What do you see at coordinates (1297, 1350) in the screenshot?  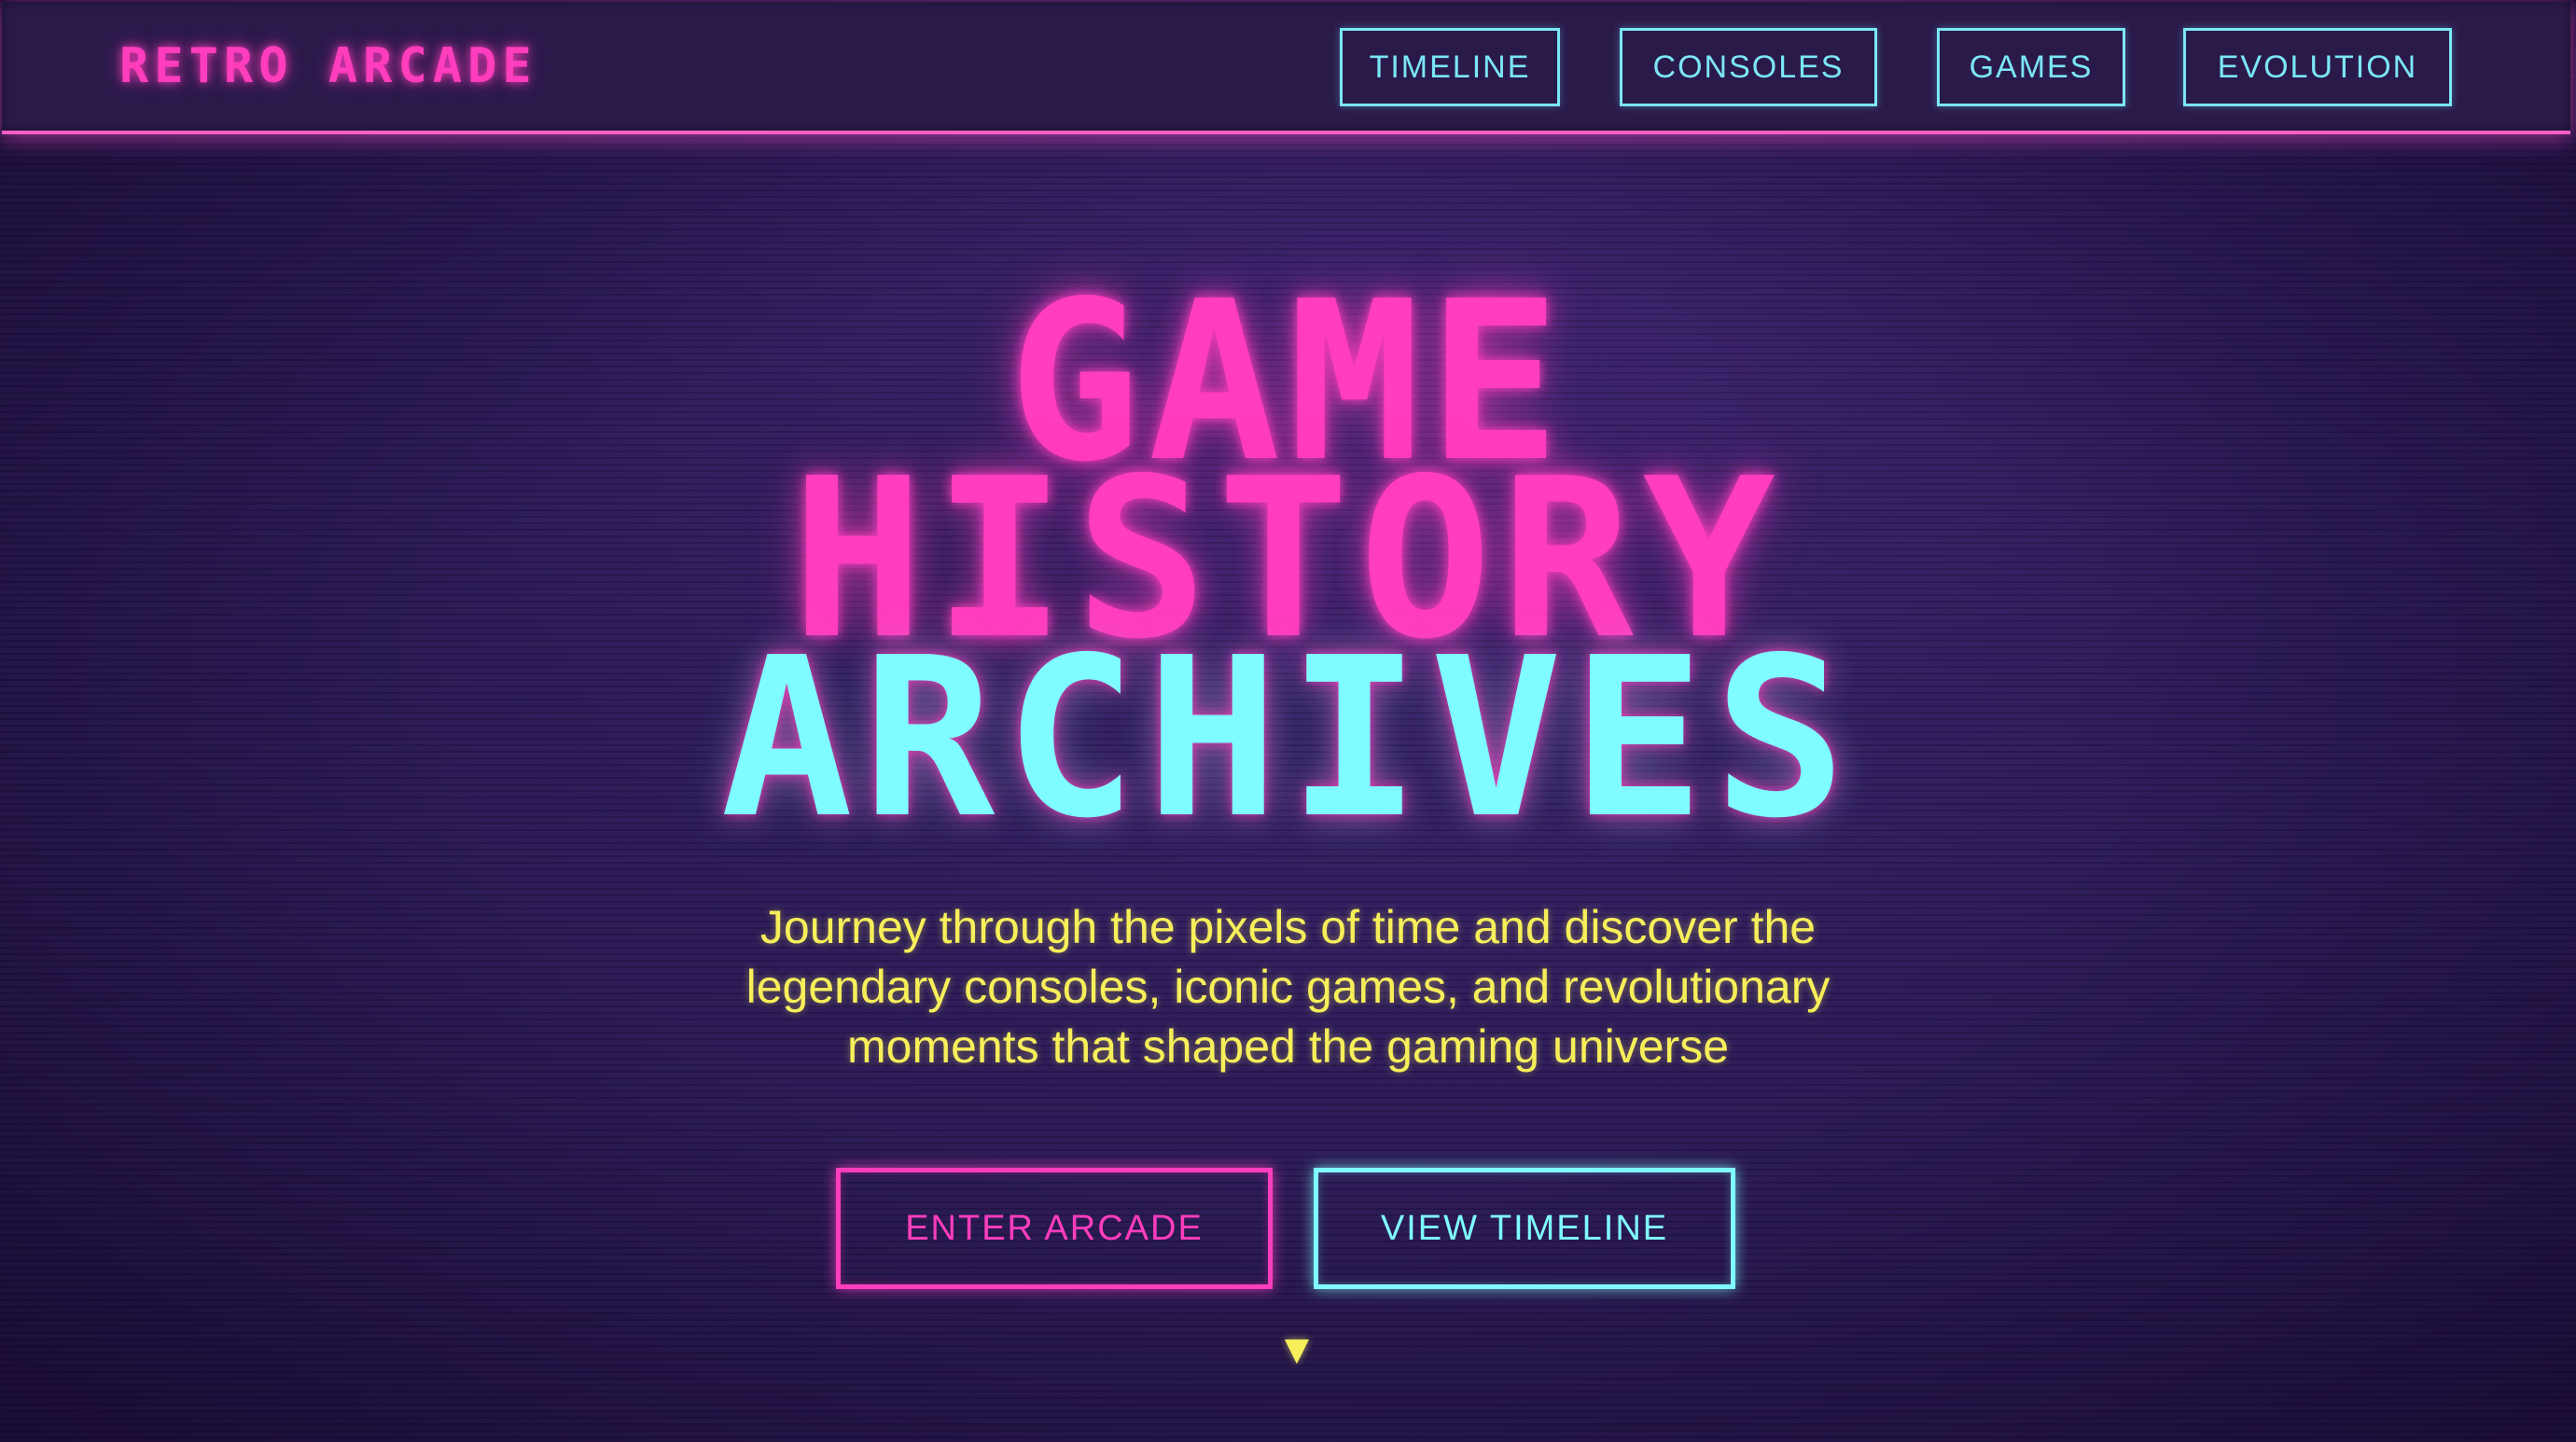 I see `chevron-down-icon: ▼` at bounding box center [1297, 1350].